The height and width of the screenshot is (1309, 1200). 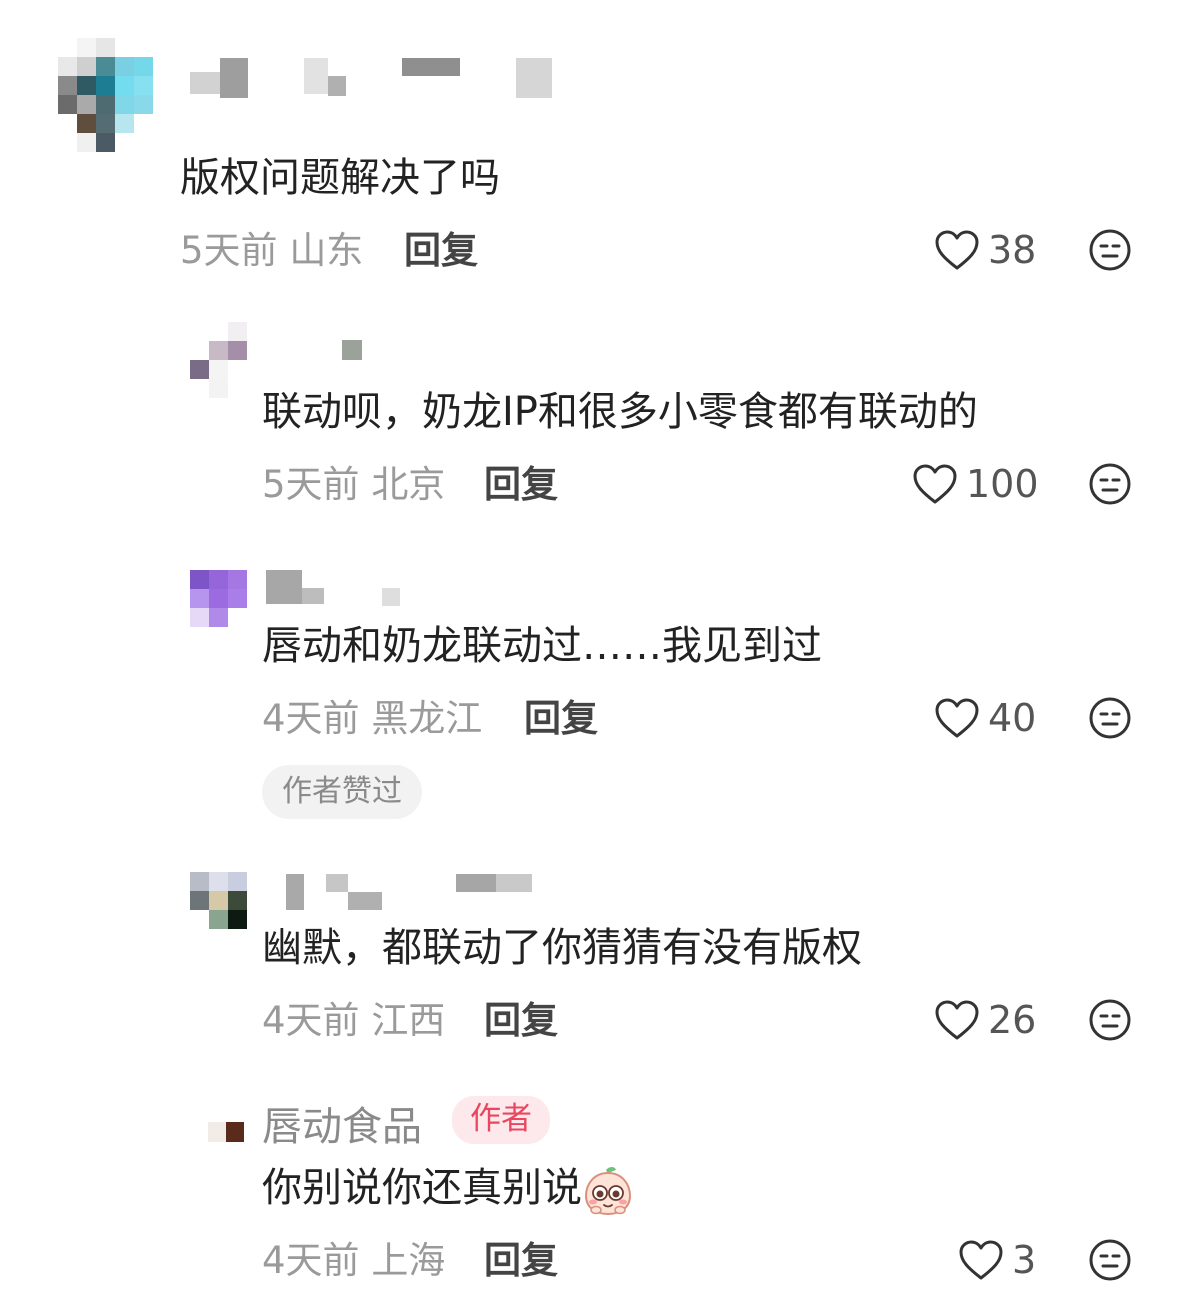 I want to click on like-count: 3, so click(x=1024, y=1260).